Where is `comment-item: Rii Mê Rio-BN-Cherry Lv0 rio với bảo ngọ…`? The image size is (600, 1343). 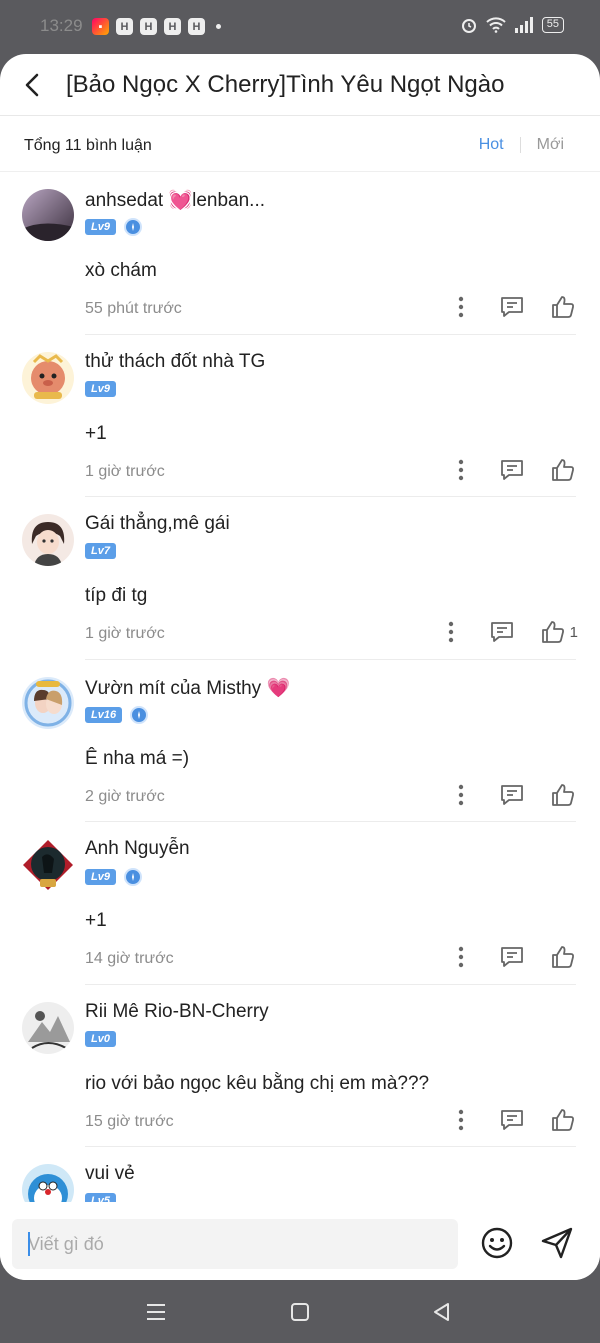
comment-item: Rii Mê Rio-BN-Cherry Lv0 rio với bảo ngọ… is located at coordinates (300, 1066).